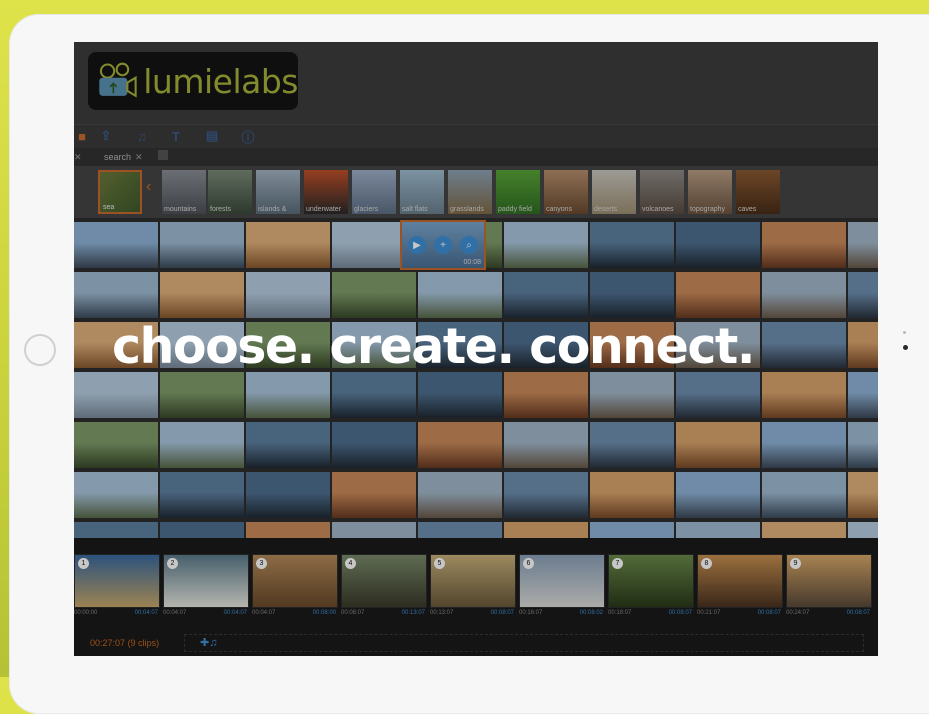 The height and width of the screenshot is (714, 929). What do you see at coordinates (710, 192) in the screenshot?
I see `category-topography: topography` at bounding box center [710, 192].